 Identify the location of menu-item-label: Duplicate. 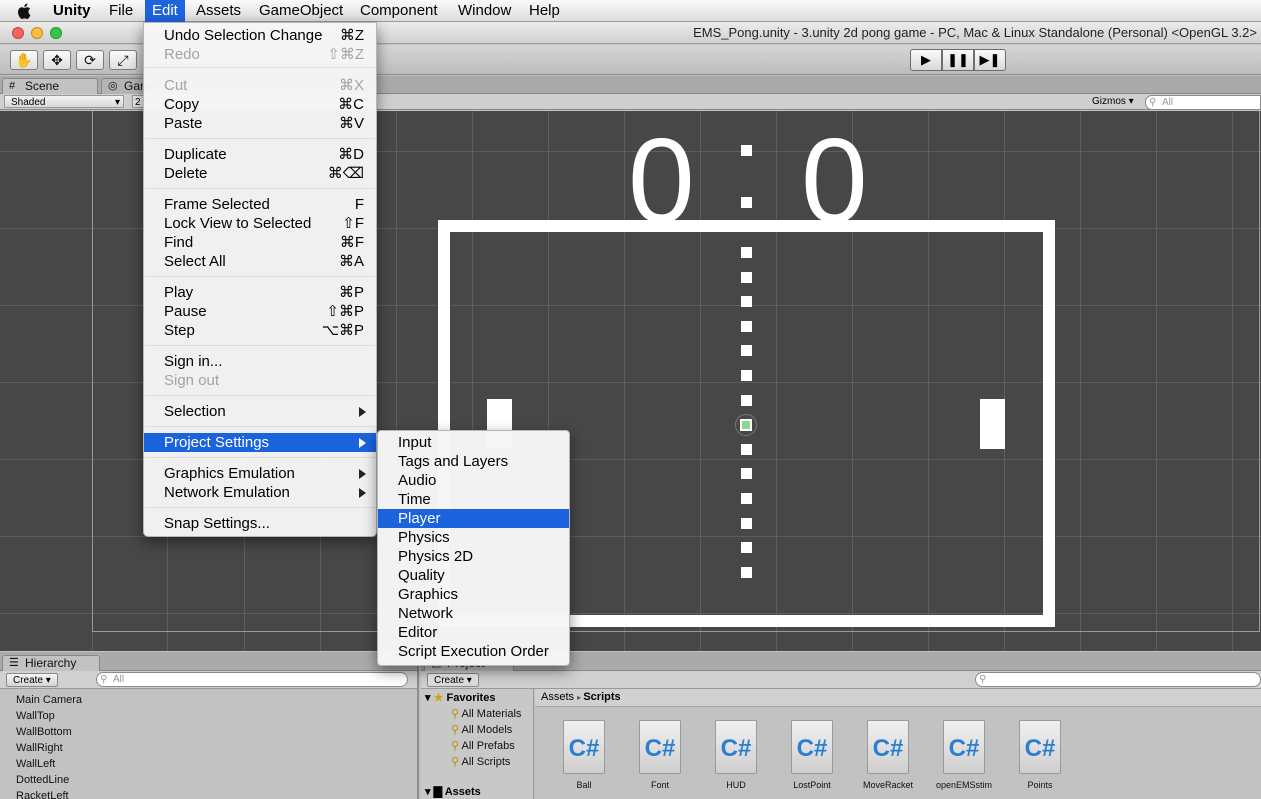
(195, 154).